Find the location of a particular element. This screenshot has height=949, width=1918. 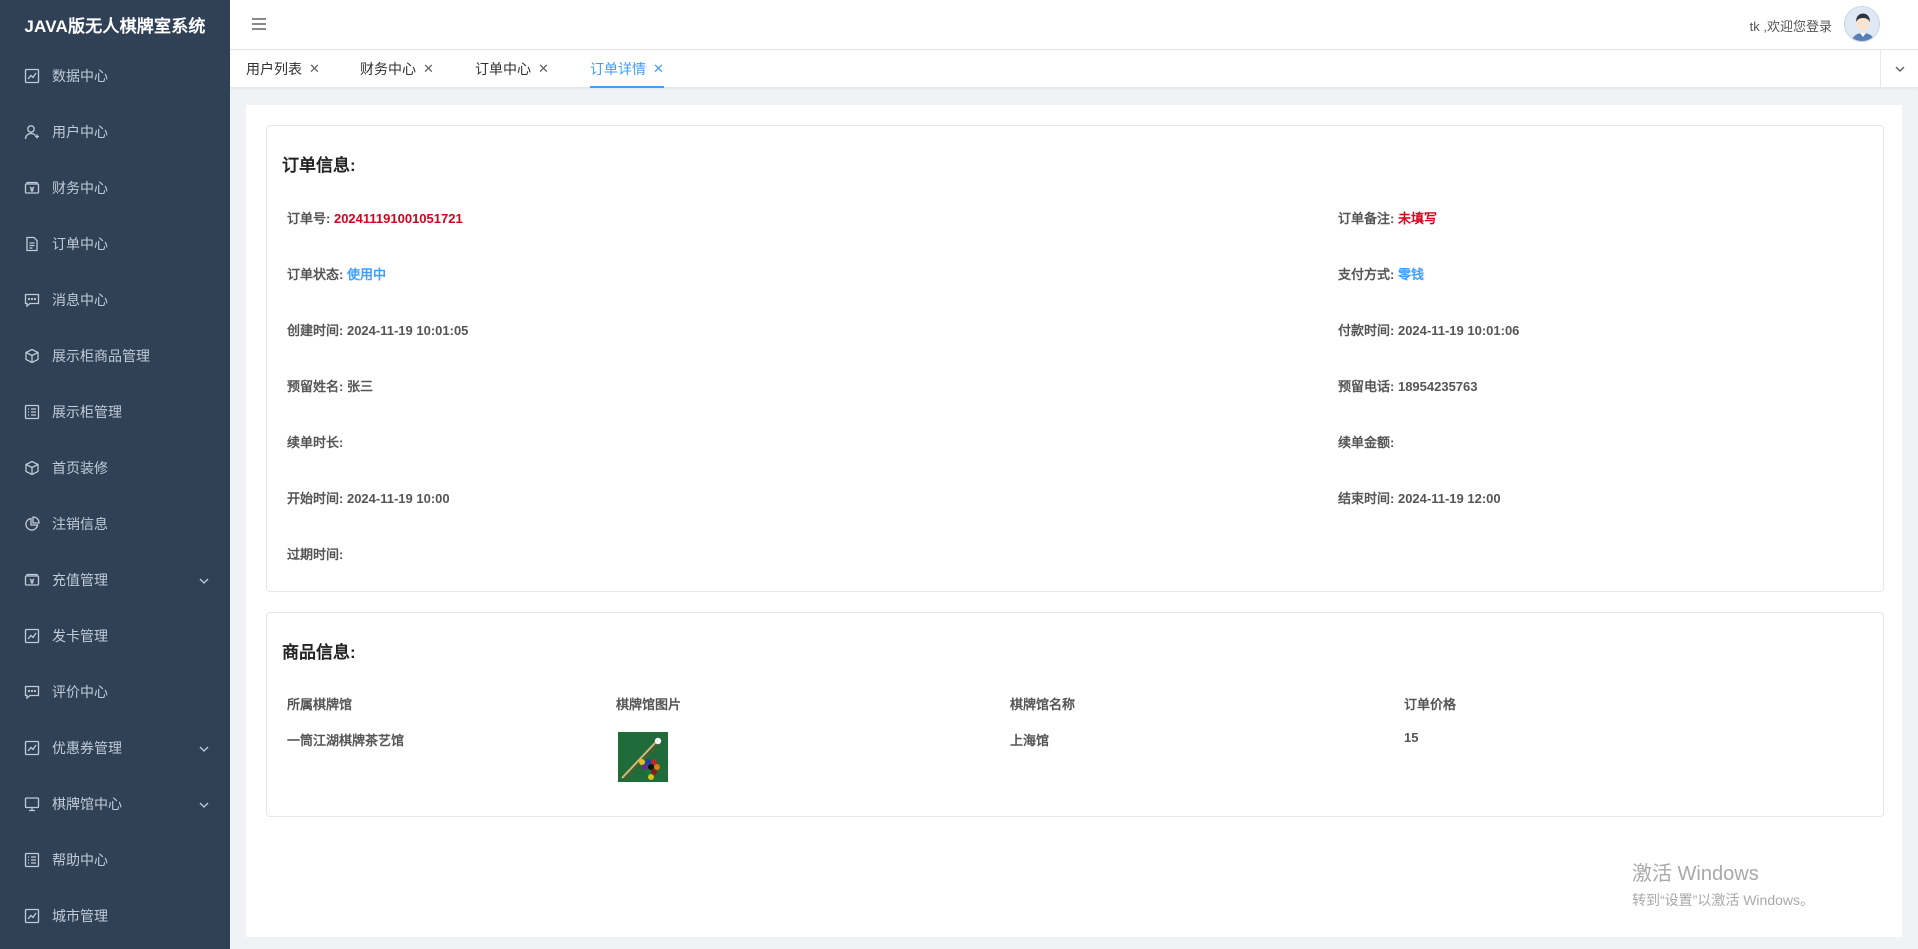

reserved-phone-field: 预留电话: 18954235763 is located at coordinates (1408, 385).